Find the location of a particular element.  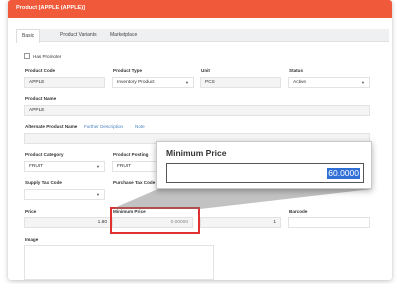

minimum-price-zoom-popup: Minimum Price 60.0000 is located at coordinates (264, 165).